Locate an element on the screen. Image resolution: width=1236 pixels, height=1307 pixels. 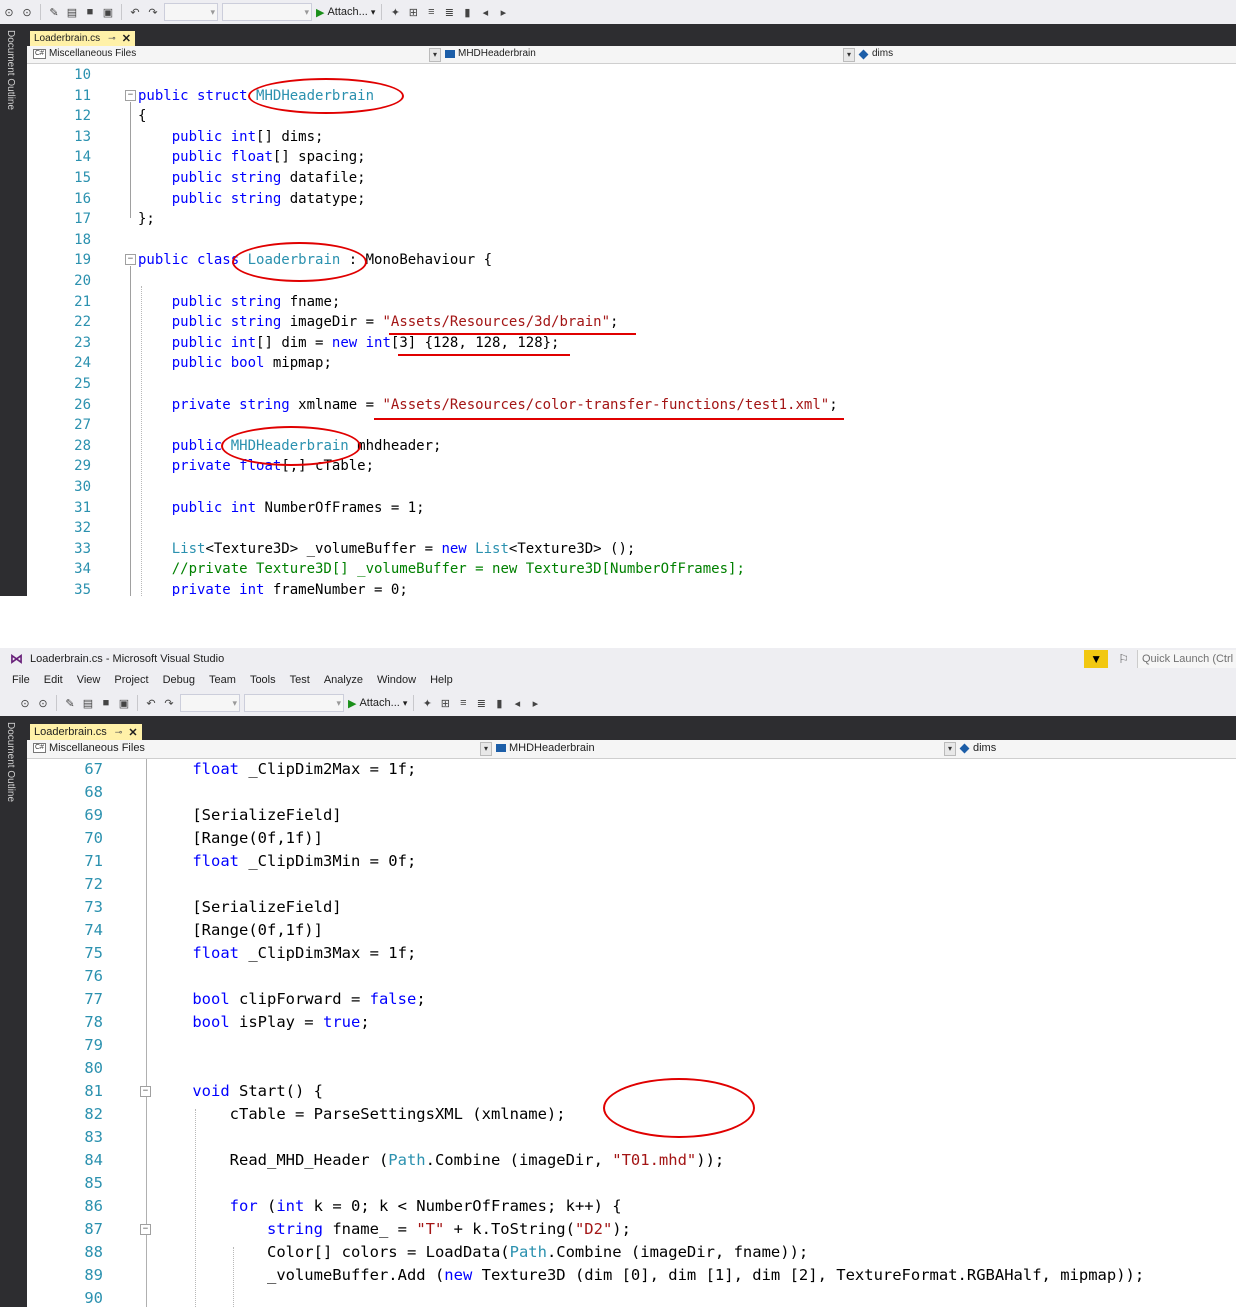
attach-button: ▶ Attach... ▾ is located at coordinates (377, 703).